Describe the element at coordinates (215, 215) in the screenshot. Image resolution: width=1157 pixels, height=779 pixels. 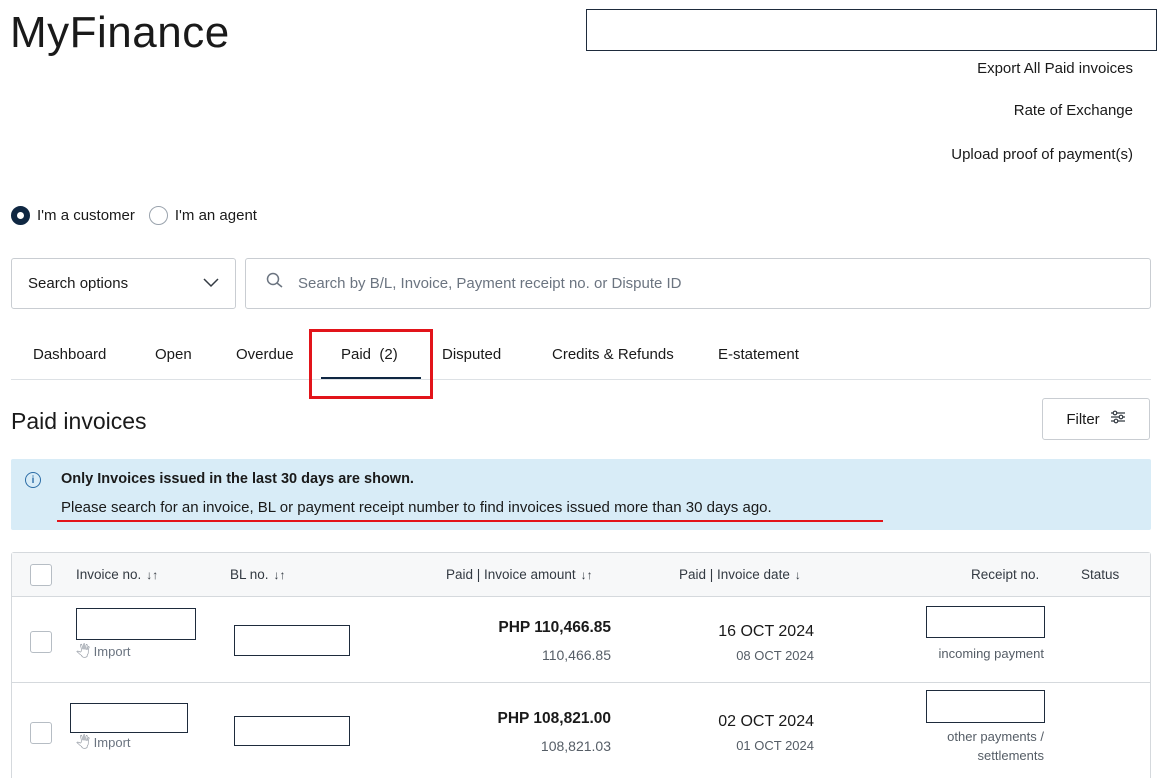
I see `agent-radio-label: I'm an agent` at that location.